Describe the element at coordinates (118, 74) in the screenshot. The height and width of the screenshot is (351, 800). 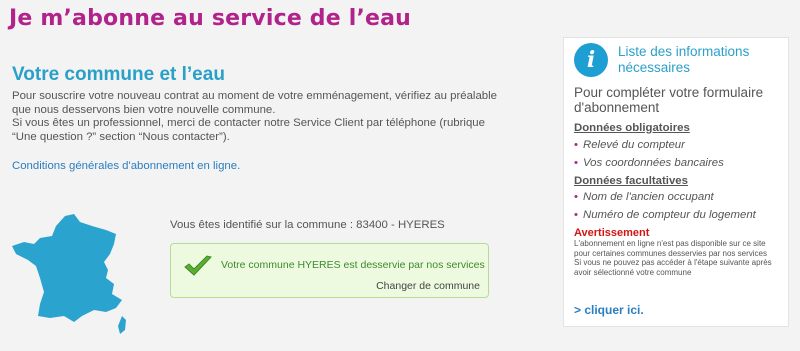
I see `section-title: Votre commune et l’eau` at that location.